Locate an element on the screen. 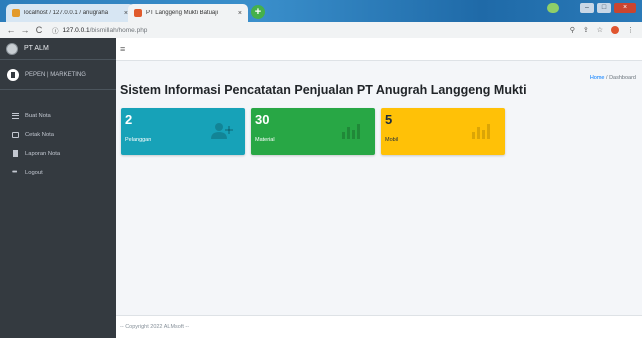  brand-link: PT ALM is located at coordinates (58, 49).